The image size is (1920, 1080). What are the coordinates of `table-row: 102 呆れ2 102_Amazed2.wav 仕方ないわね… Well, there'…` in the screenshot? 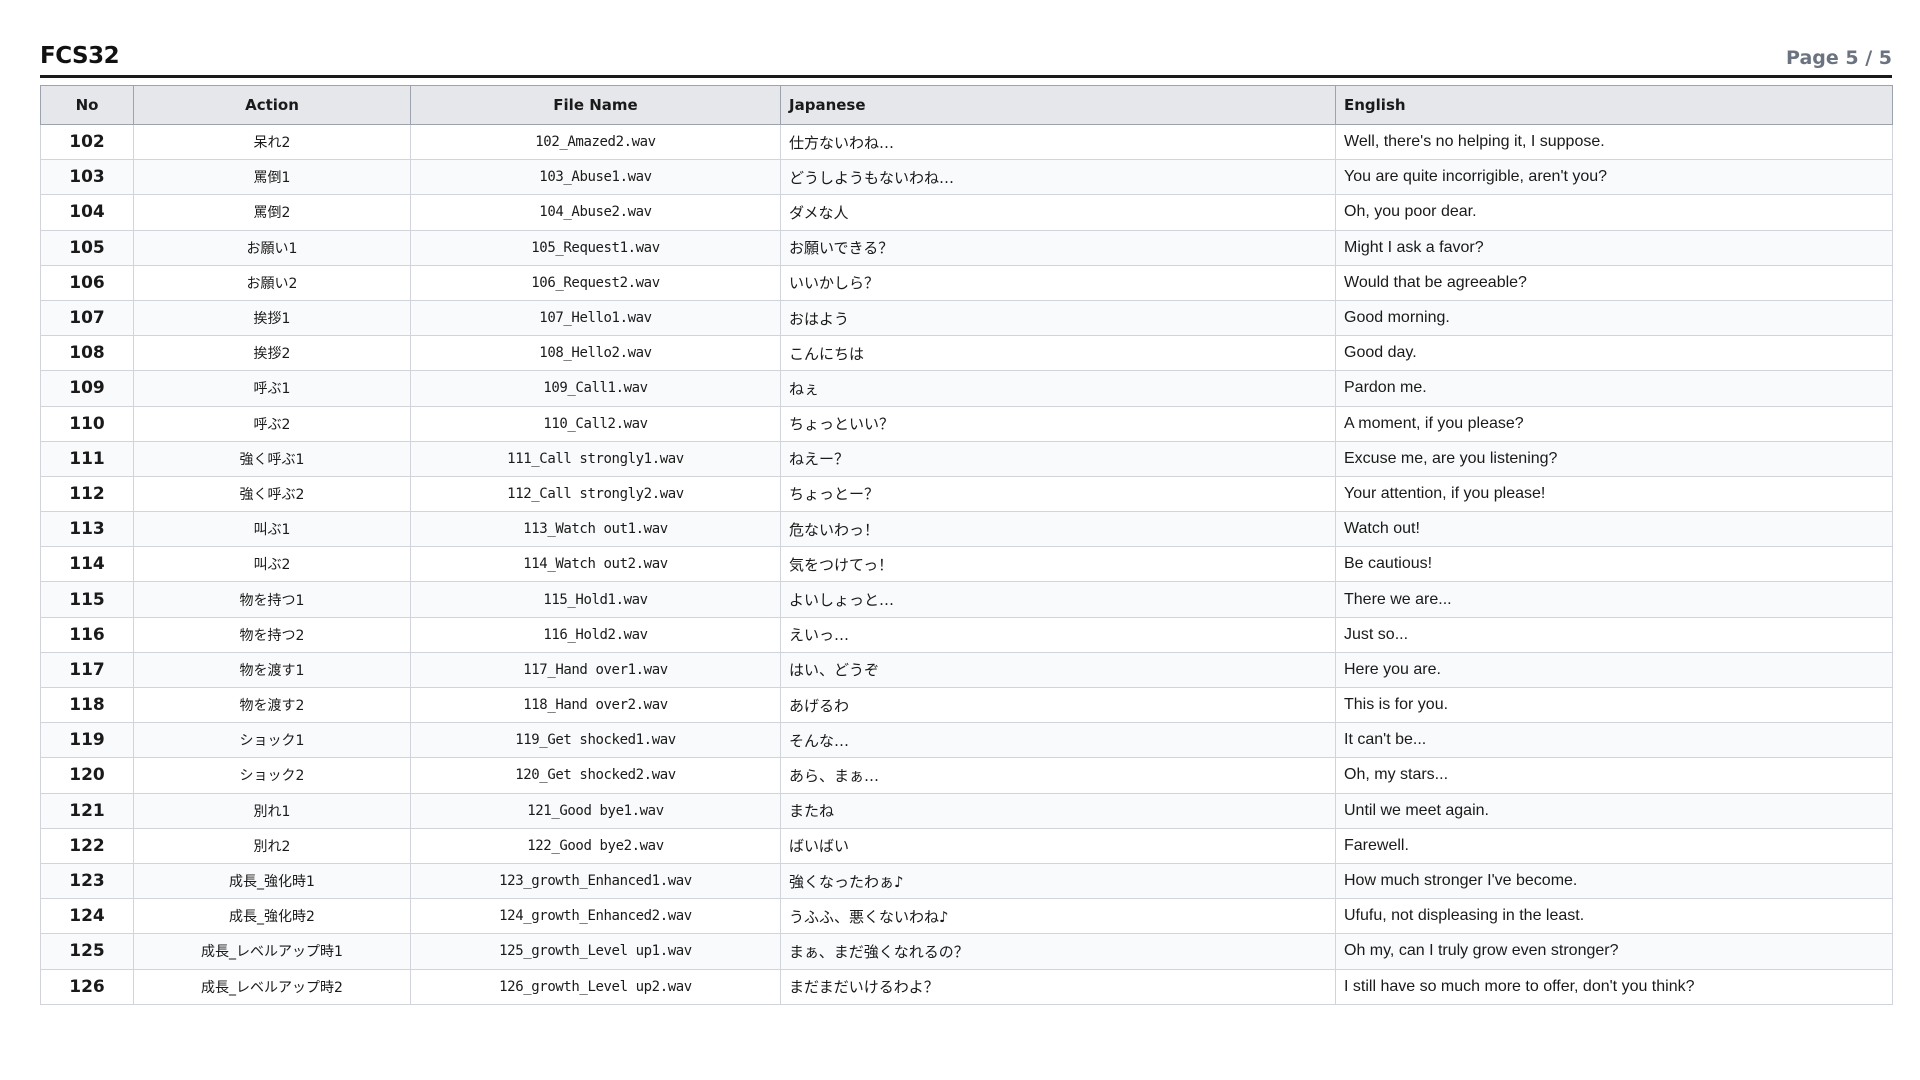 It's located at (966, 142).